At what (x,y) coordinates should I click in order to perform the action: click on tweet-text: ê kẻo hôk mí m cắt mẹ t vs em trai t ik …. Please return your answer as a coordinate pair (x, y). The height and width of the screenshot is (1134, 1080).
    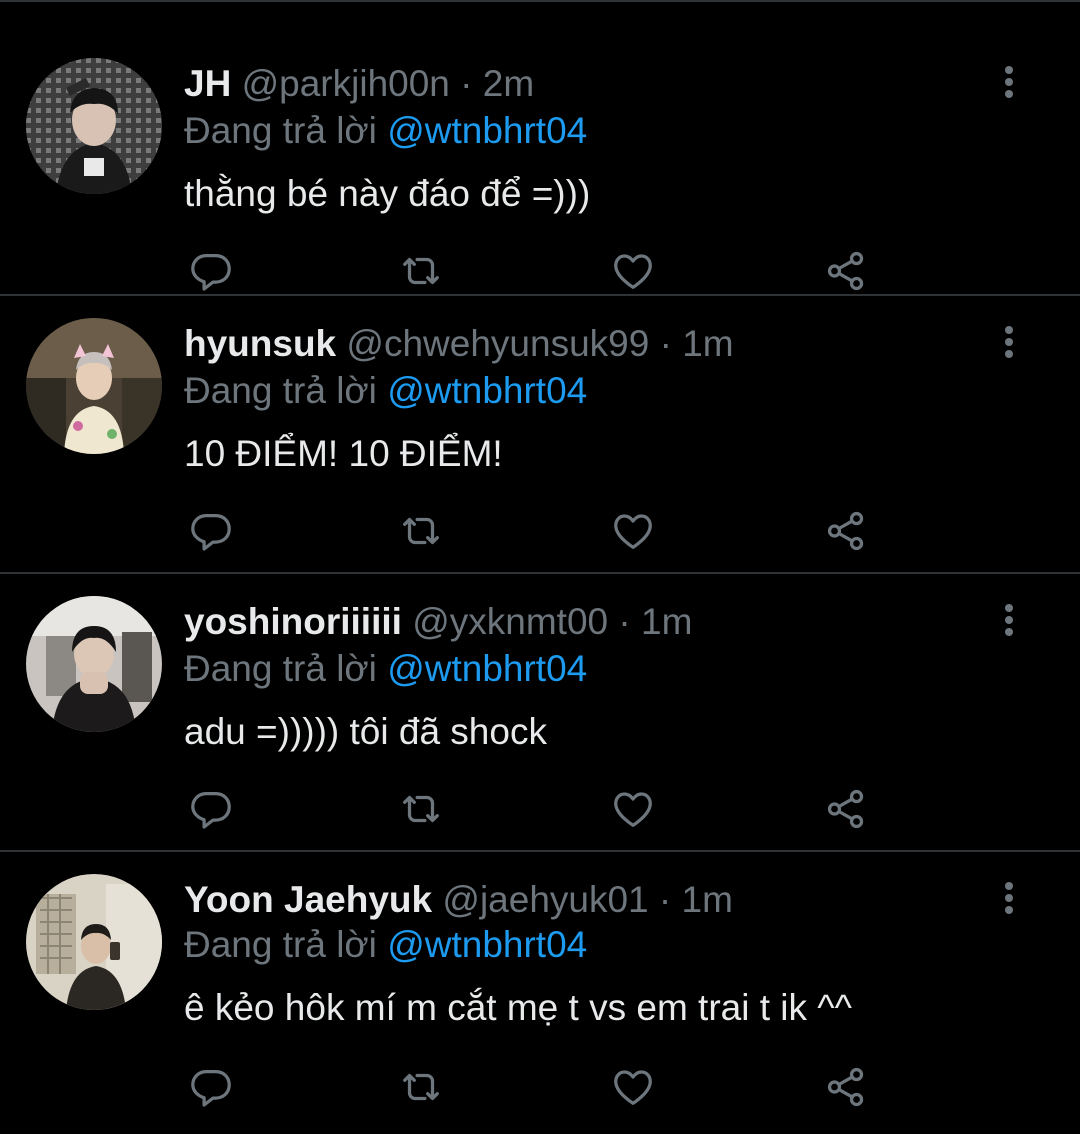
    Looking at the image, I should click on (518, 1007).